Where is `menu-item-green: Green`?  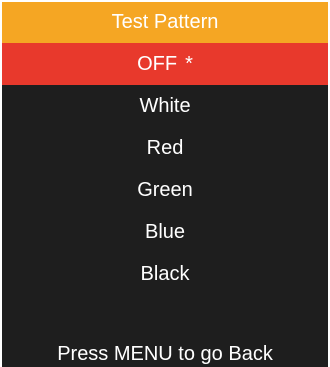 menu-item-green: Green is located at coordinates (165, 190).